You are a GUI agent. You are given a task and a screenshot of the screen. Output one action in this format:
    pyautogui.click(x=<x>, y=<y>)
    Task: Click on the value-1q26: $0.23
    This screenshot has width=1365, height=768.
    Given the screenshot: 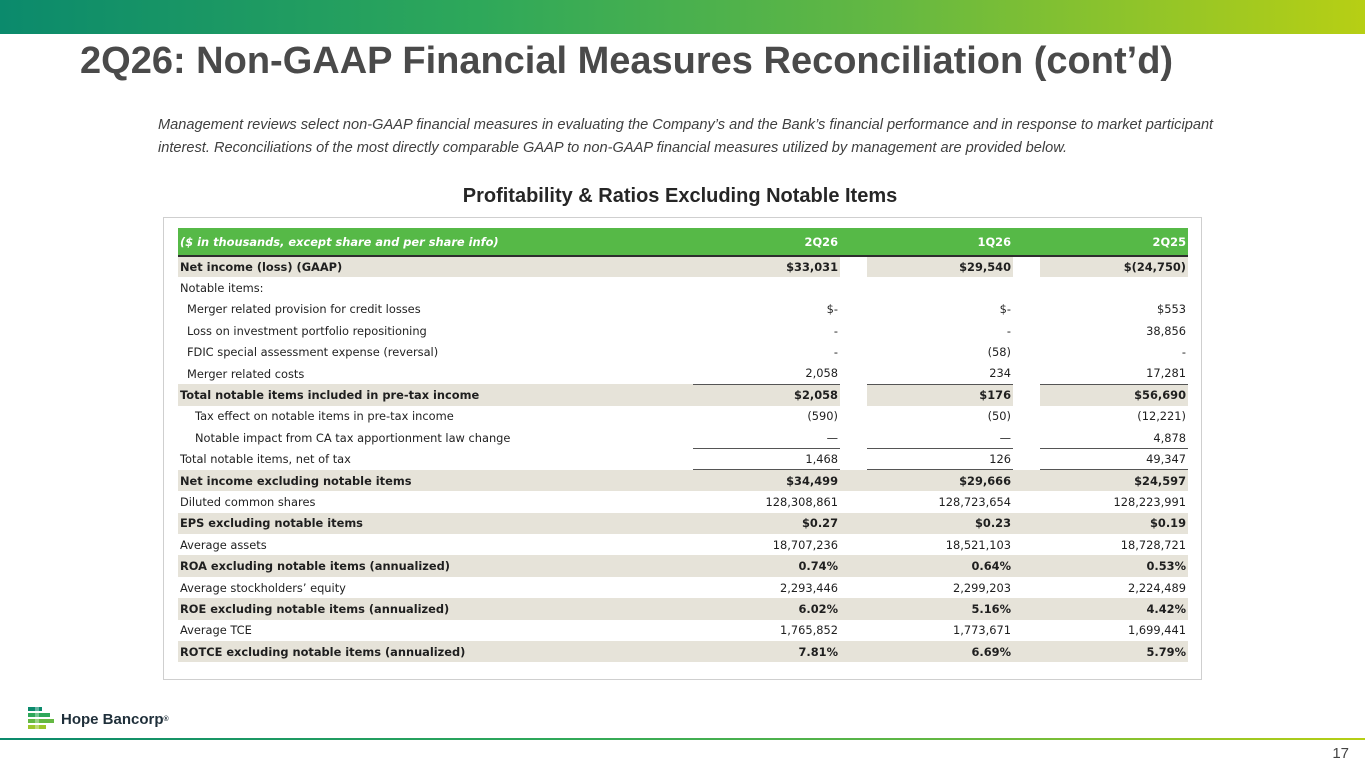 What is the action you would take?
    pyautogui.click(x=940, y=523)
    